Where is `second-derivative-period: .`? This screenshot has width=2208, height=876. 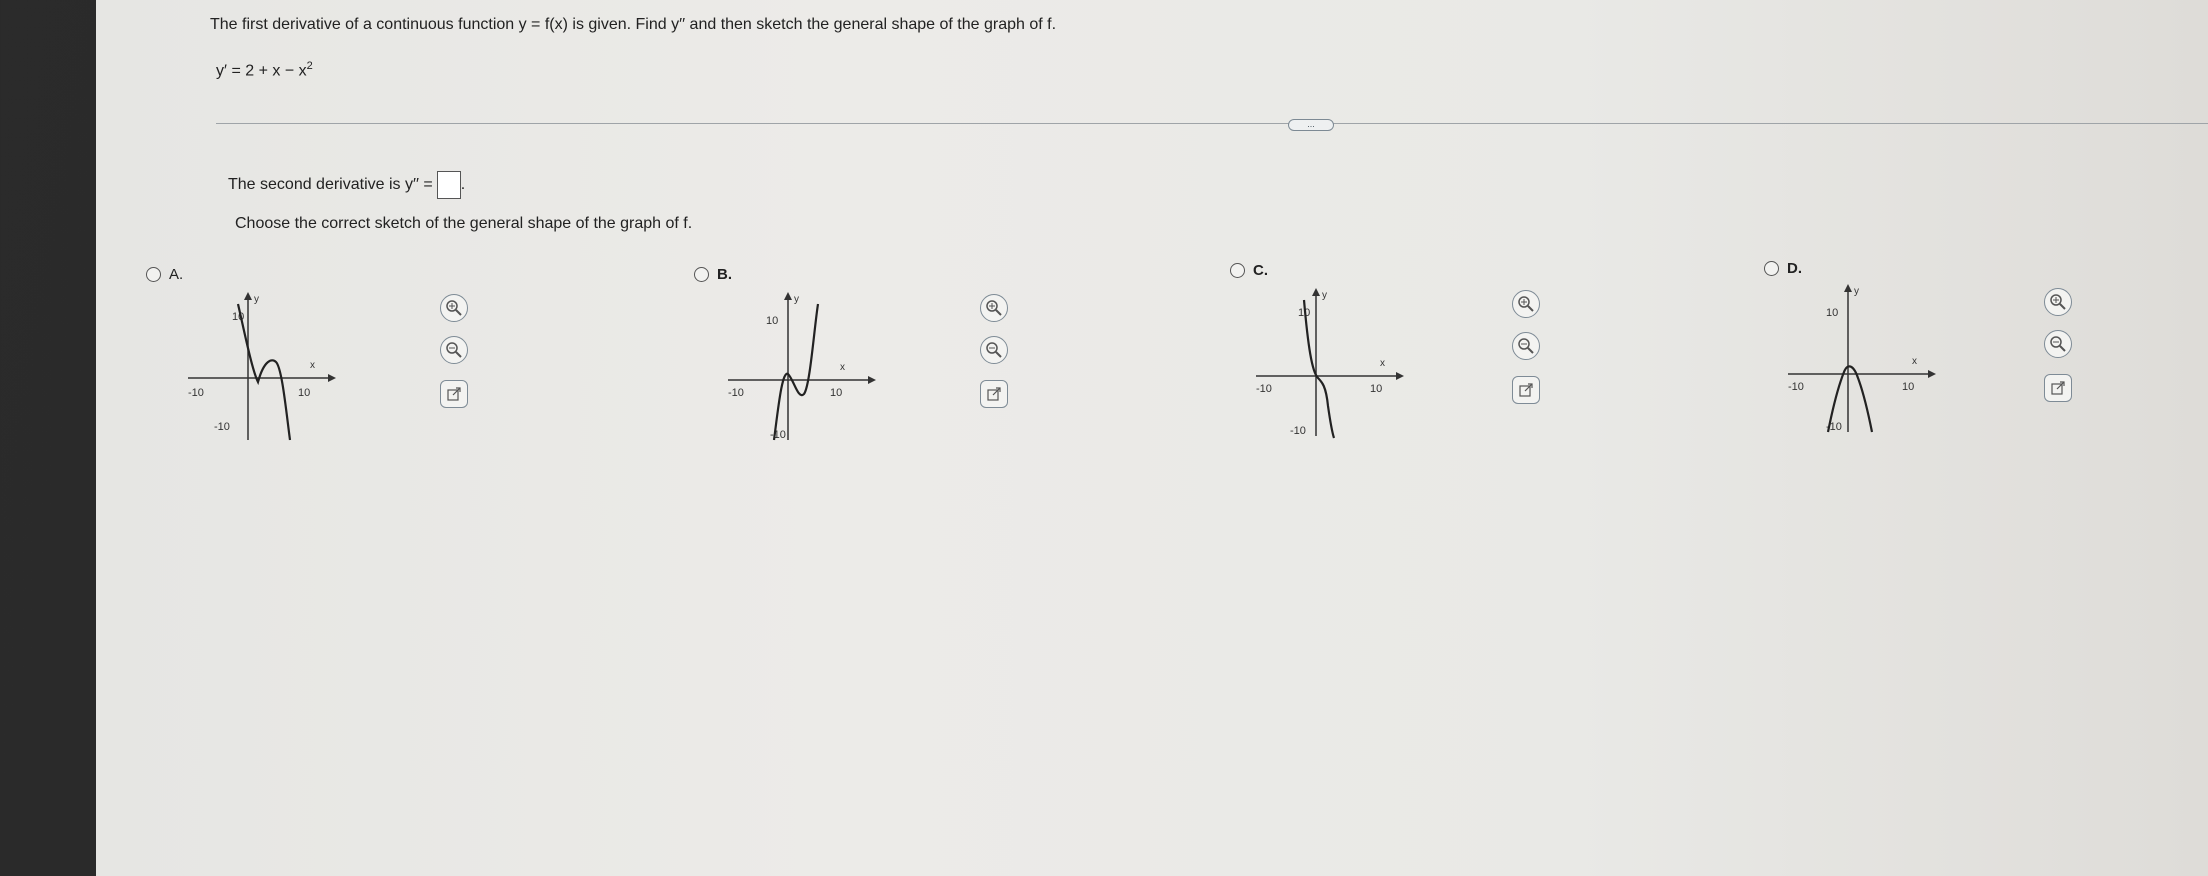 second-derivative-period: . is located at coordinates (463, 184).